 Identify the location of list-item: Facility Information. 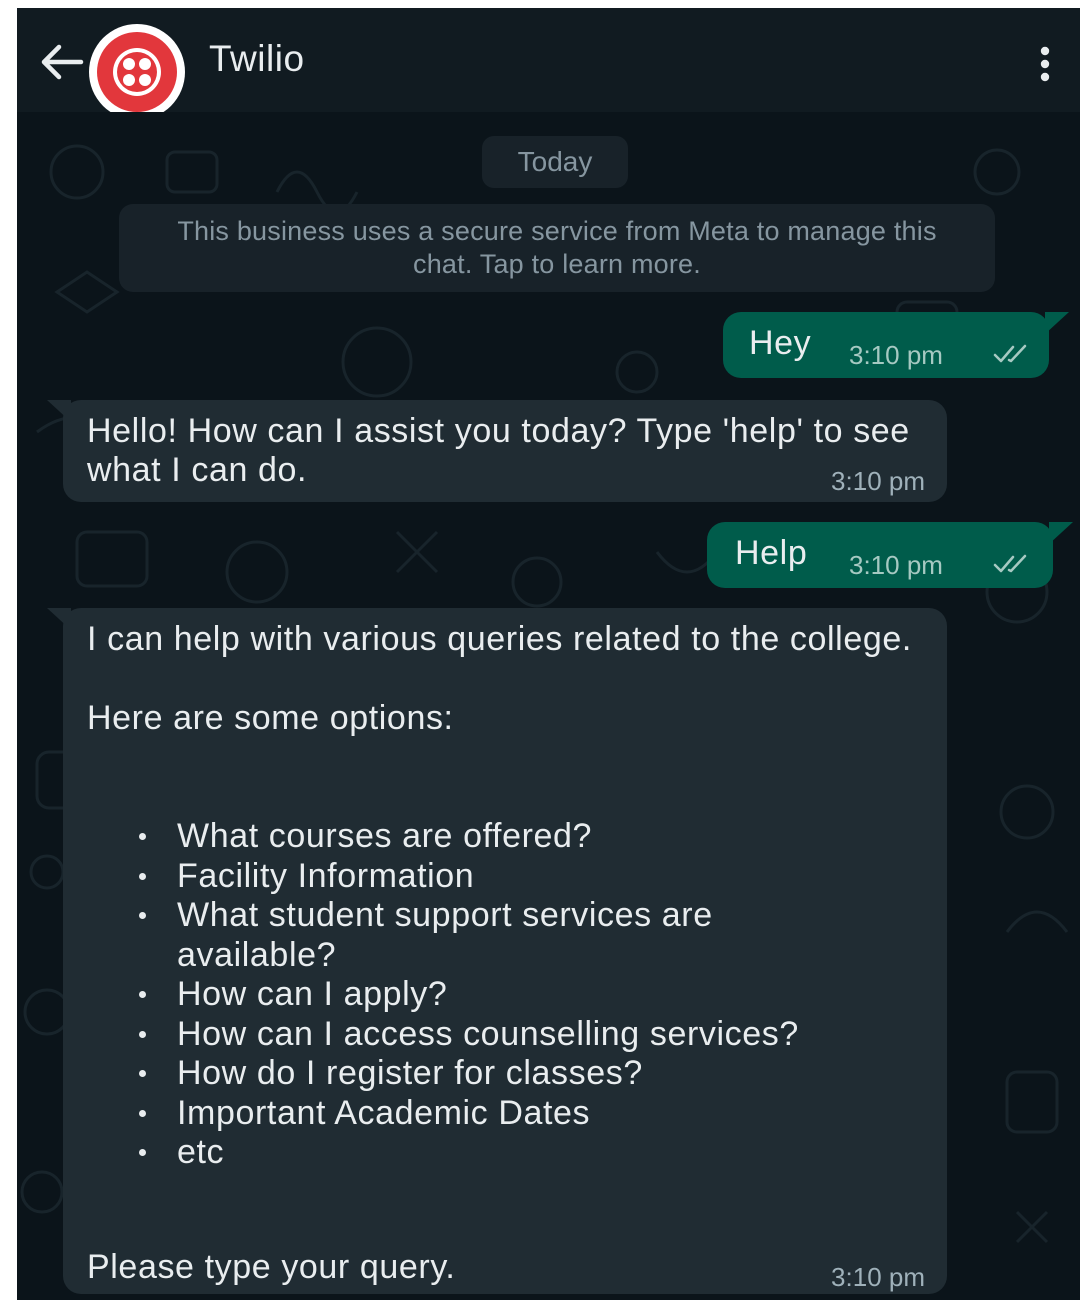
(482, 877).